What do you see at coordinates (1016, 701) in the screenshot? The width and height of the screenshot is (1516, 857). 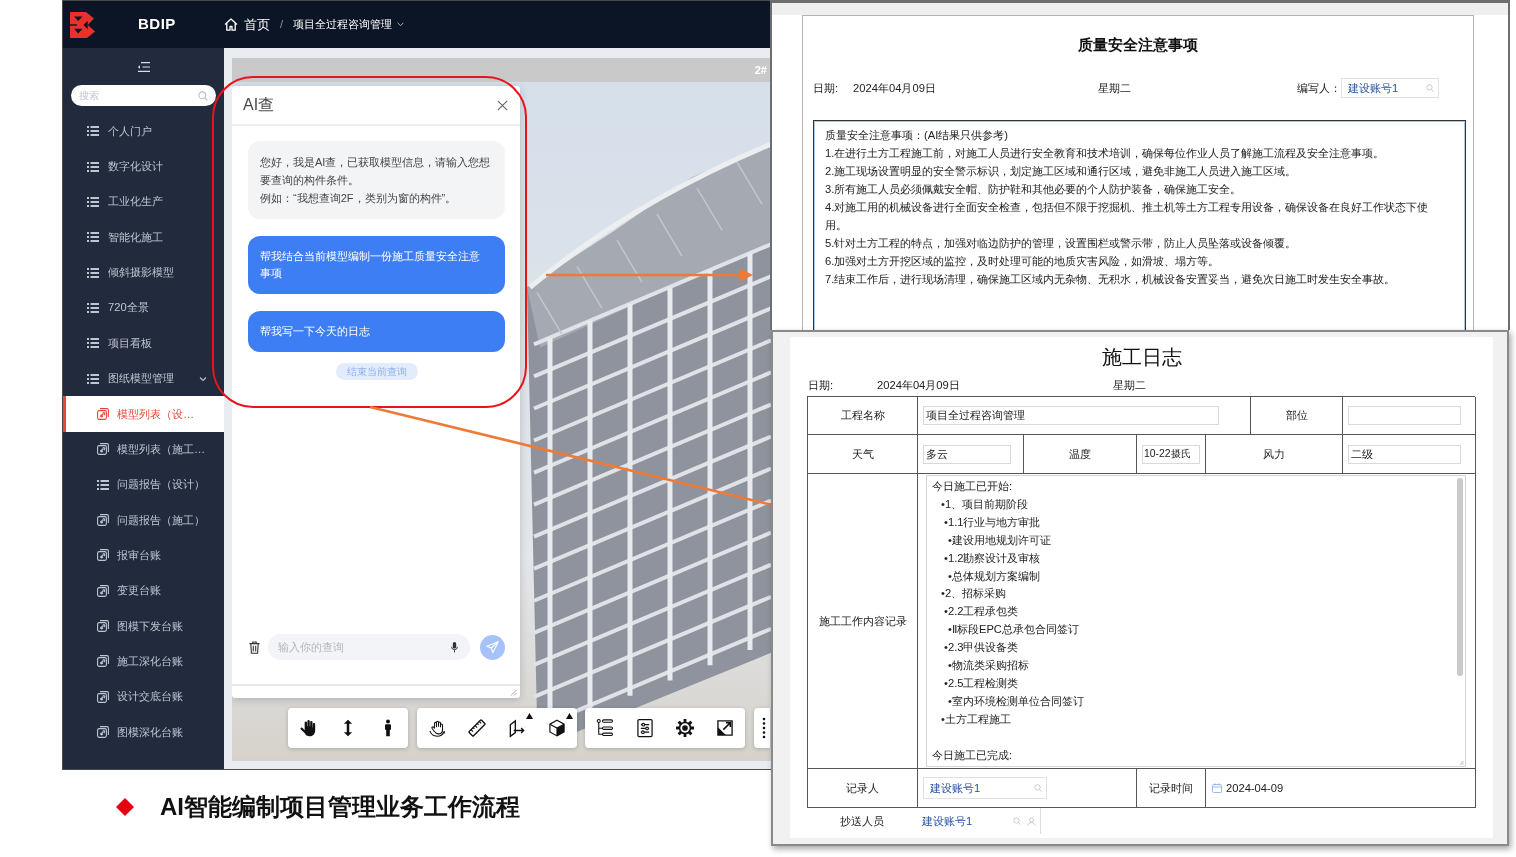 I see `outline-item: •室内环境检测单位合同签订` at bounding box center [1016, 701].